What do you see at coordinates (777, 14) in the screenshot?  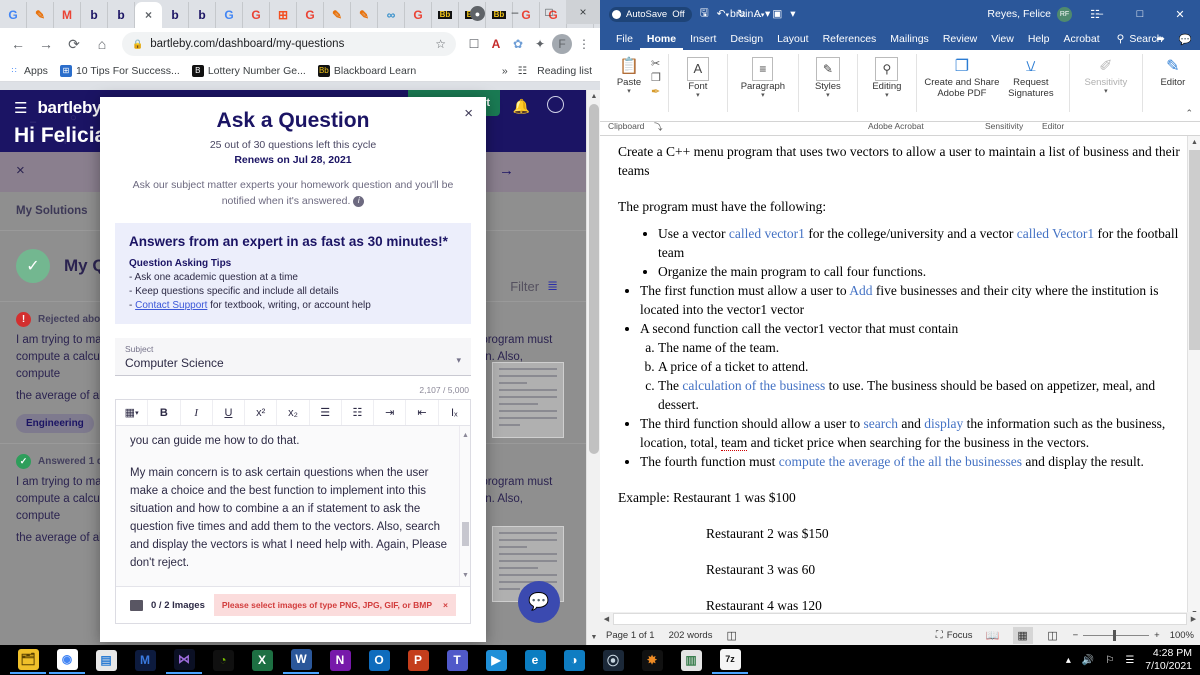 I see `picture-icon: ▣` at bounding box center [777, 14].